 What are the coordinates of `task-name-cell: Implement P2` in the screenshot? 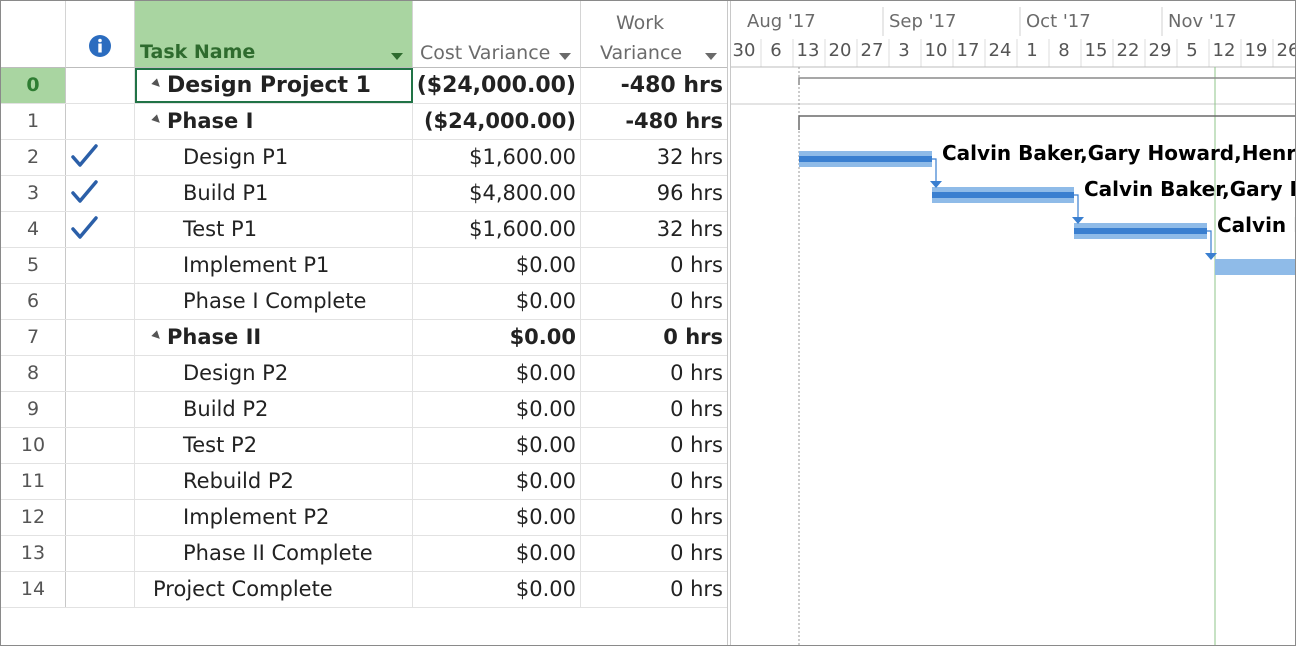 It's located at (274, 517).